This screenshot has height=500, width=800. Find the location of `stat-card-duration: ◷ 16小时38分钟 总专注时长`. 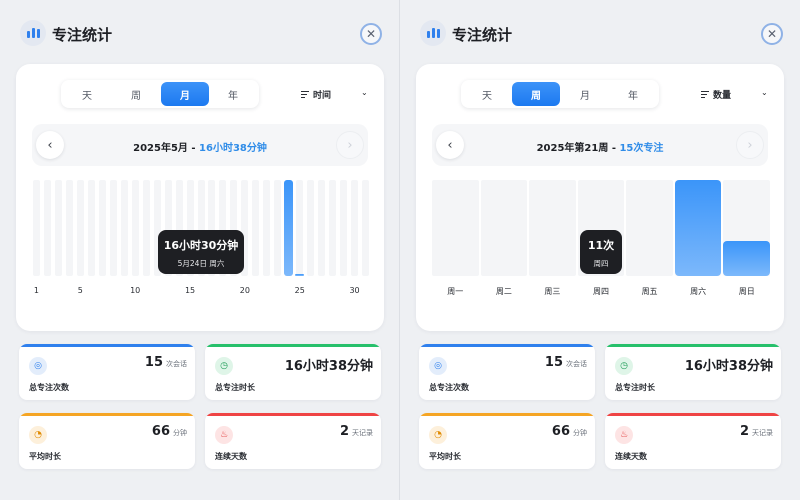

stat-card-duration: ◷ 16小时38分钟 总专注时长 is located at coordinates (293, 372).